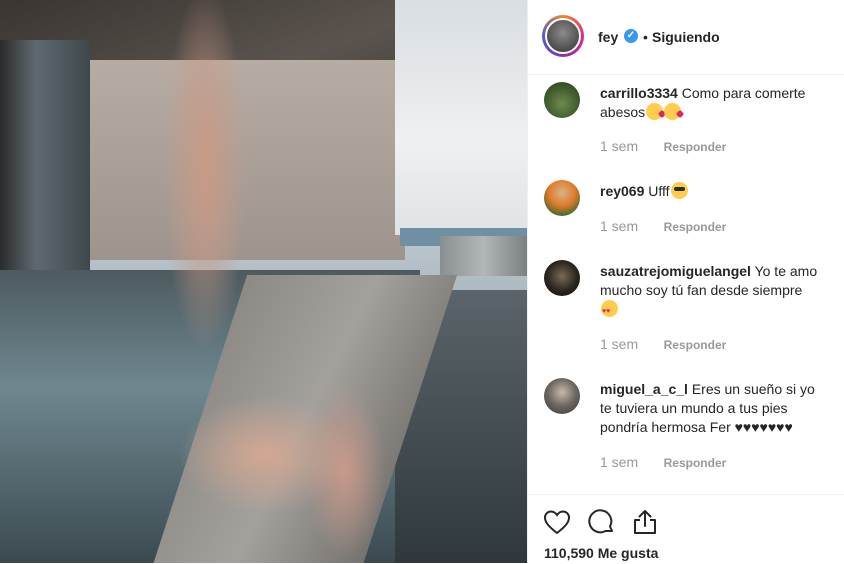  What do you see at coordinates (631, 36) in the screenshot?
I see `verified-badge-icon: ✓` at bounding box center [631, 36].